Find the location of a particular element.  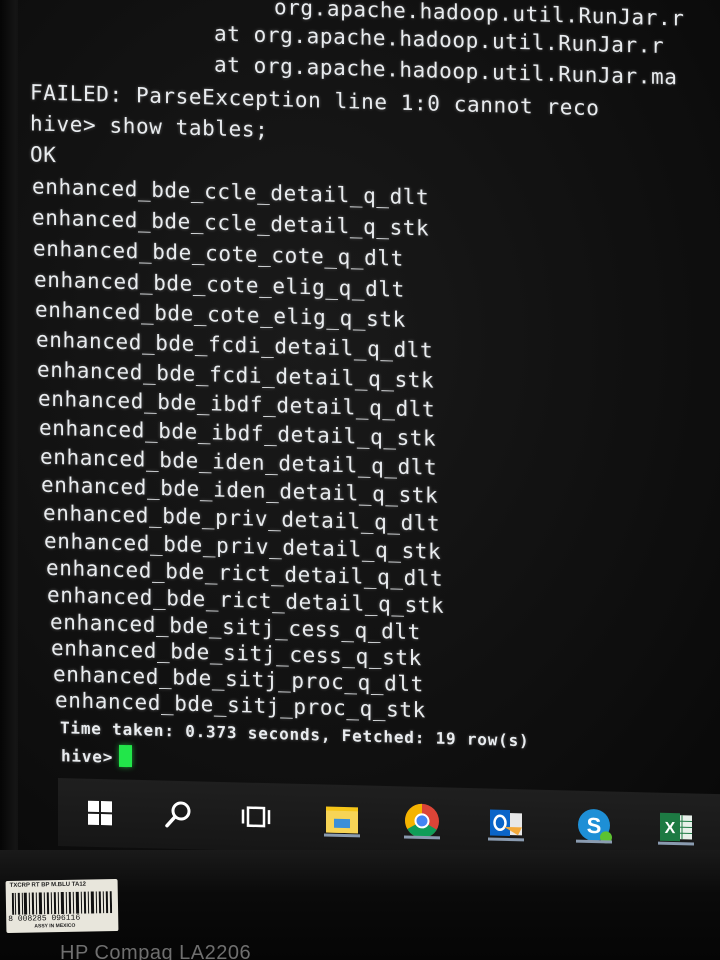

task-view-icon is located at coordinates (256, 816).